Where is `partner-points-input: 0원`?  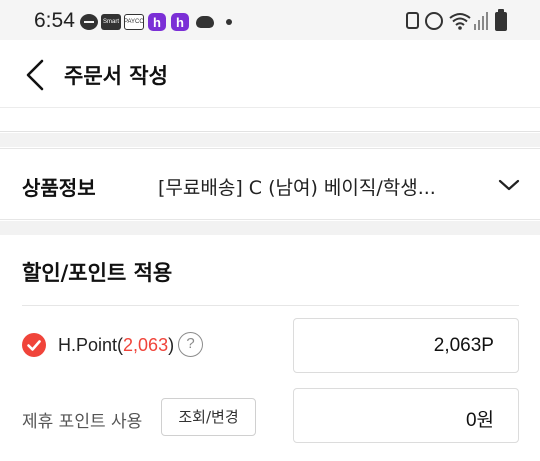
partner-points-input: 0원 is located at coordinates (406, 415).